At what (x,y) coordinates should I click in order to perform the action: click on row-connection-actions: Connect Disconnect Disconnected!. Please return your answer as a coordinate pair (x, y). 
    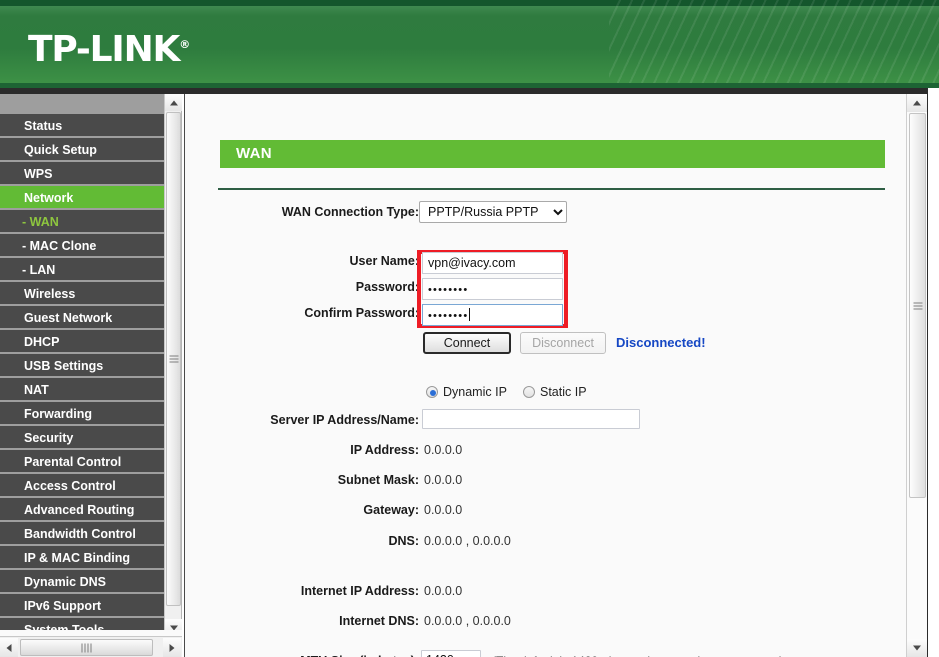
    Looking at the image, I should click on (545, 343).